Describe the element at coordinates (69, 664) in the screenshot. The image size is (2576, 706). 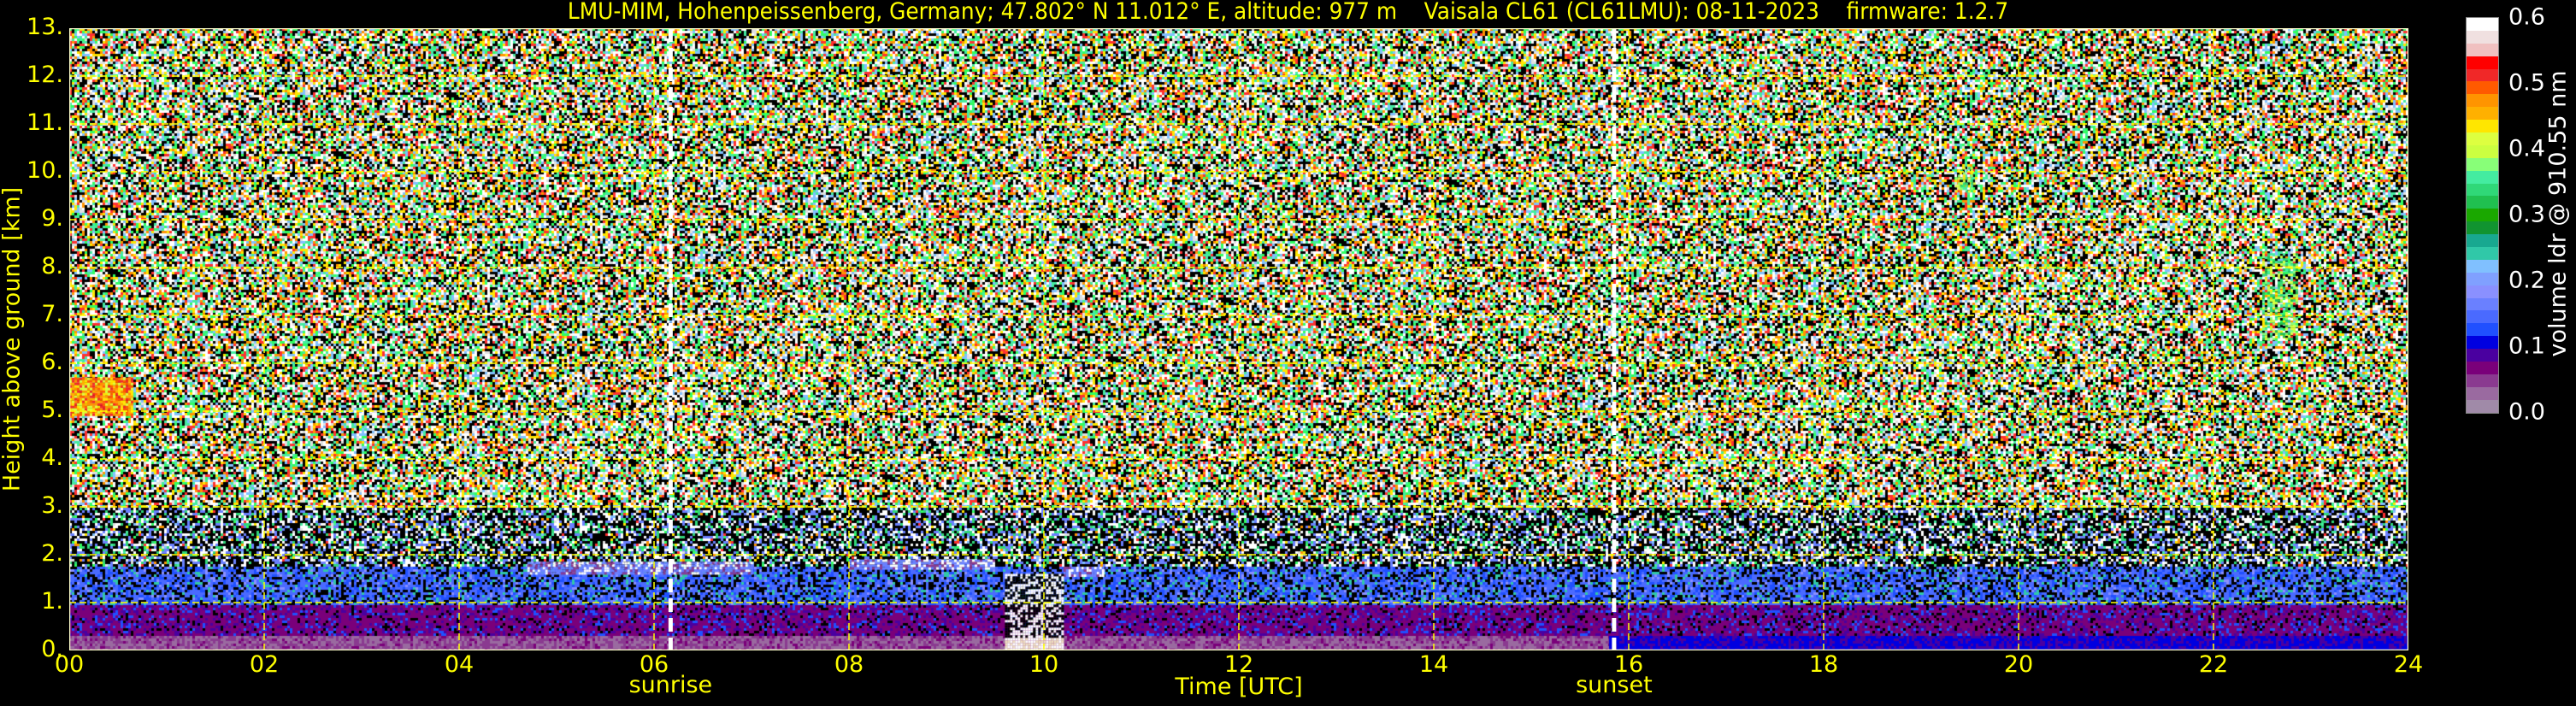
I see `x-tick-label: 00` at that location.